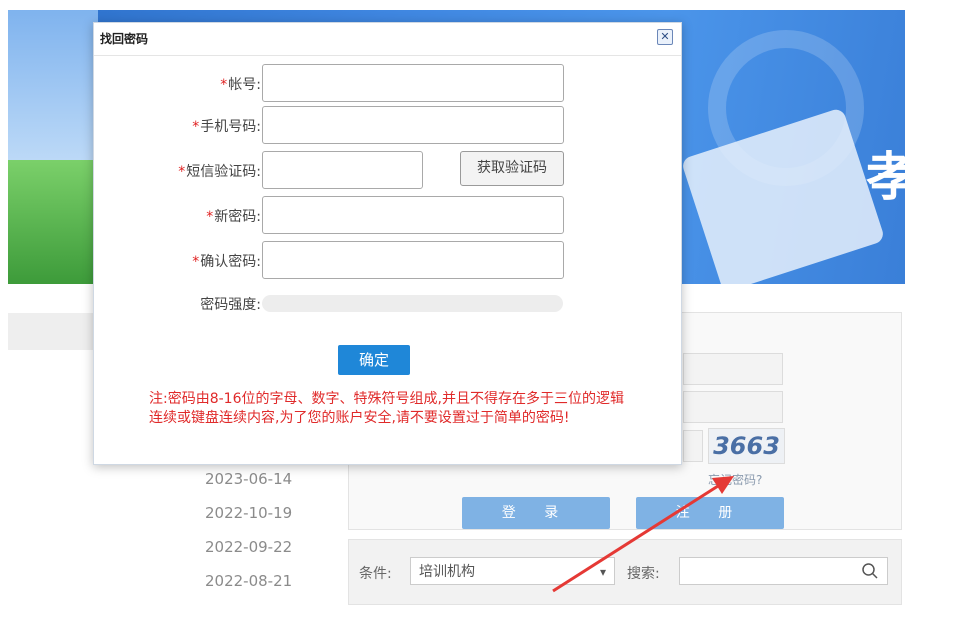 The height and width of the screenshot is (617, 978). What do you see at coordinates (733, 369) in the screenshot?
I see `username-input` at bounding box center [733, 369].